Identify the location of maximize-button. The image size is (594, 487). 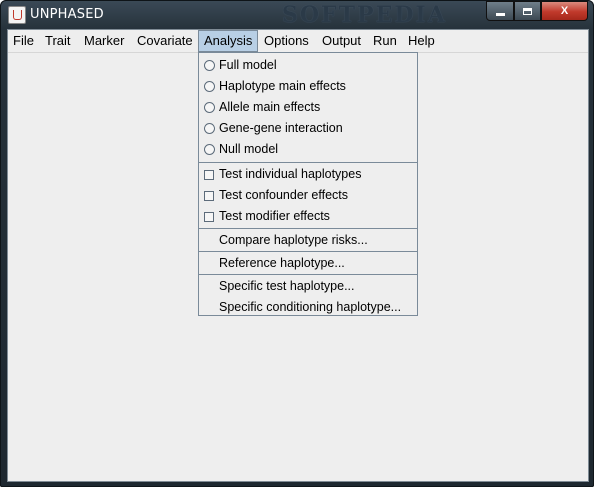
(527, 11).